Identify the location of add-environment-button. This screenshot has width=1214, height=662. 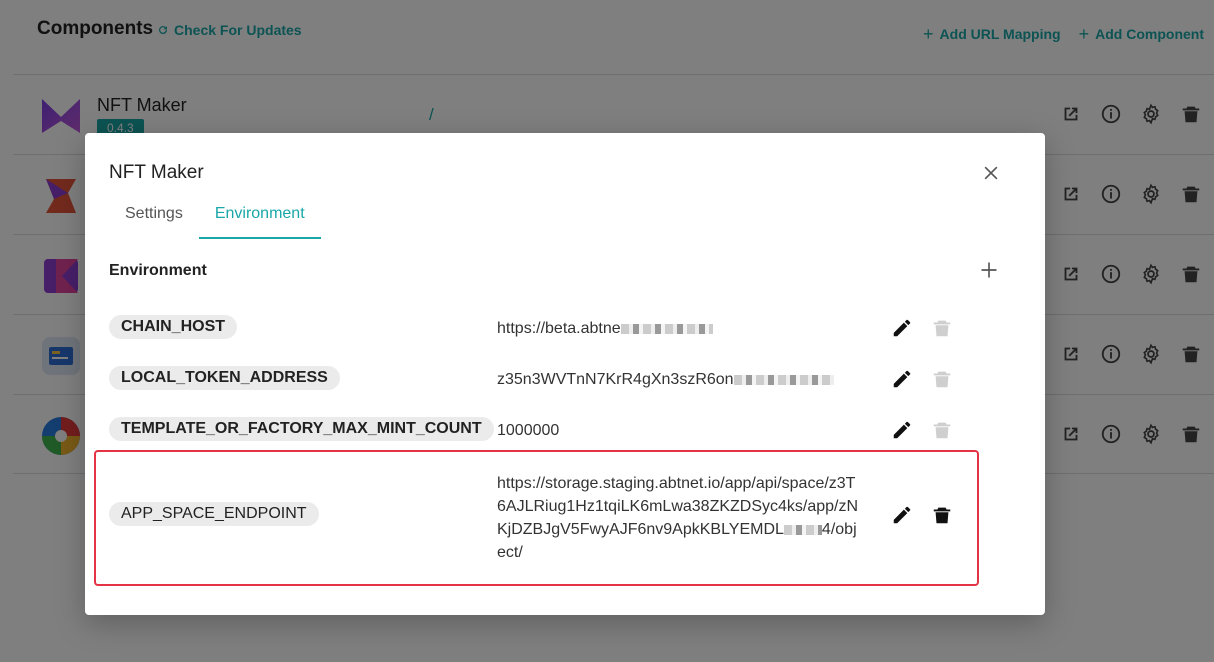
(989, 270).